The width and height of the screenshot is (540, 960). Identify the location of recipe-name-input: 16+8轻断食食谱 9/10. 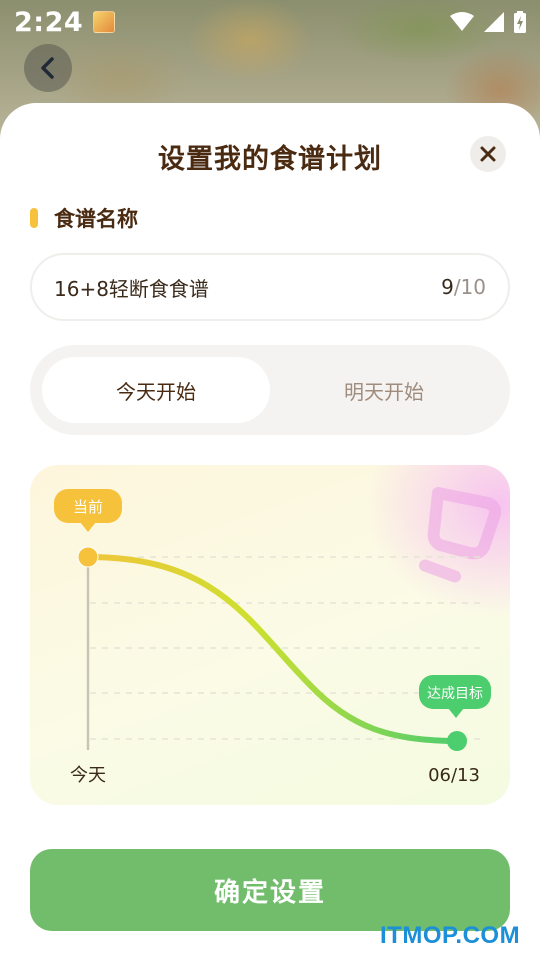
(270, 287).